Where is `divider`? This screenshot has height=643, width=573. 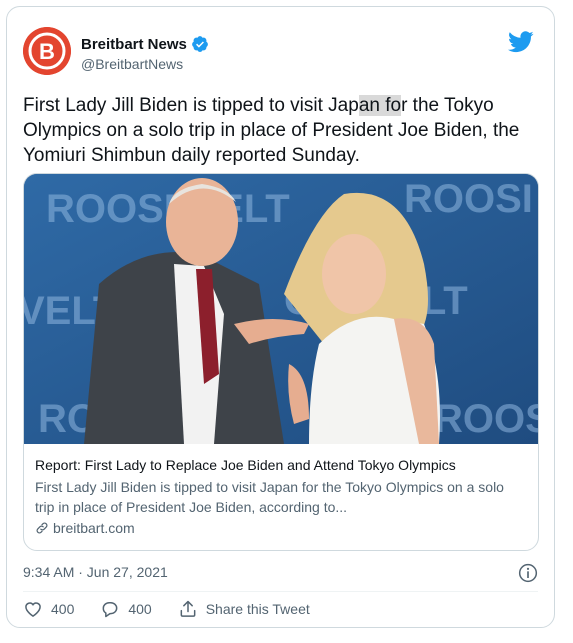
divider is located at coordinates (280, 591).